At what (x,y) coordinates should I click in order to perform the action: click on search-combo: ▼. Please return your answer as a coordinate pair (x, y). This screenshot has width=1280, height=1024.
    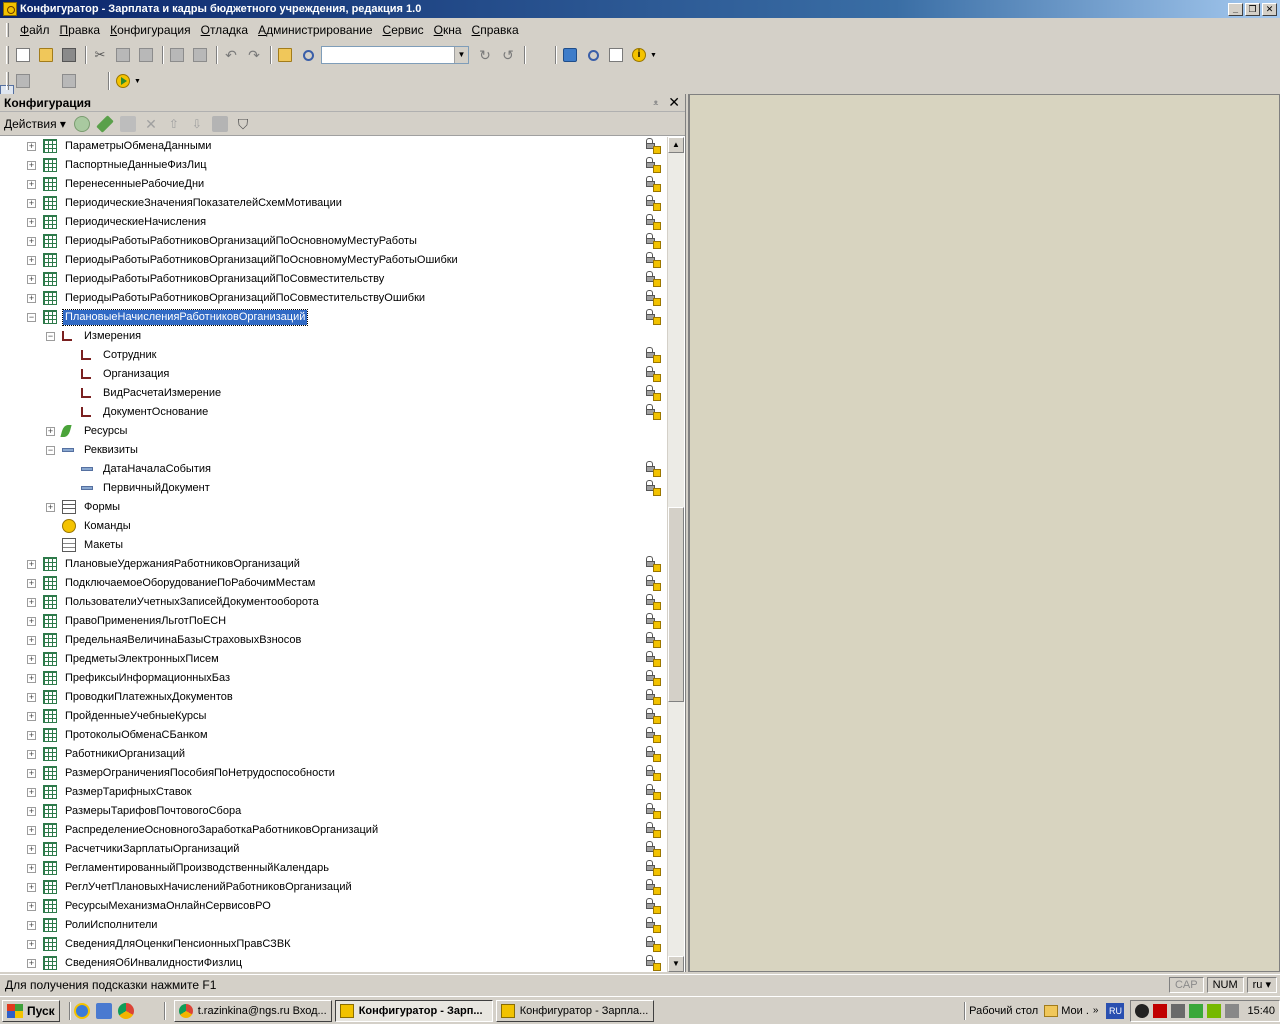
    Looking at the image, I should click on (395, 55).